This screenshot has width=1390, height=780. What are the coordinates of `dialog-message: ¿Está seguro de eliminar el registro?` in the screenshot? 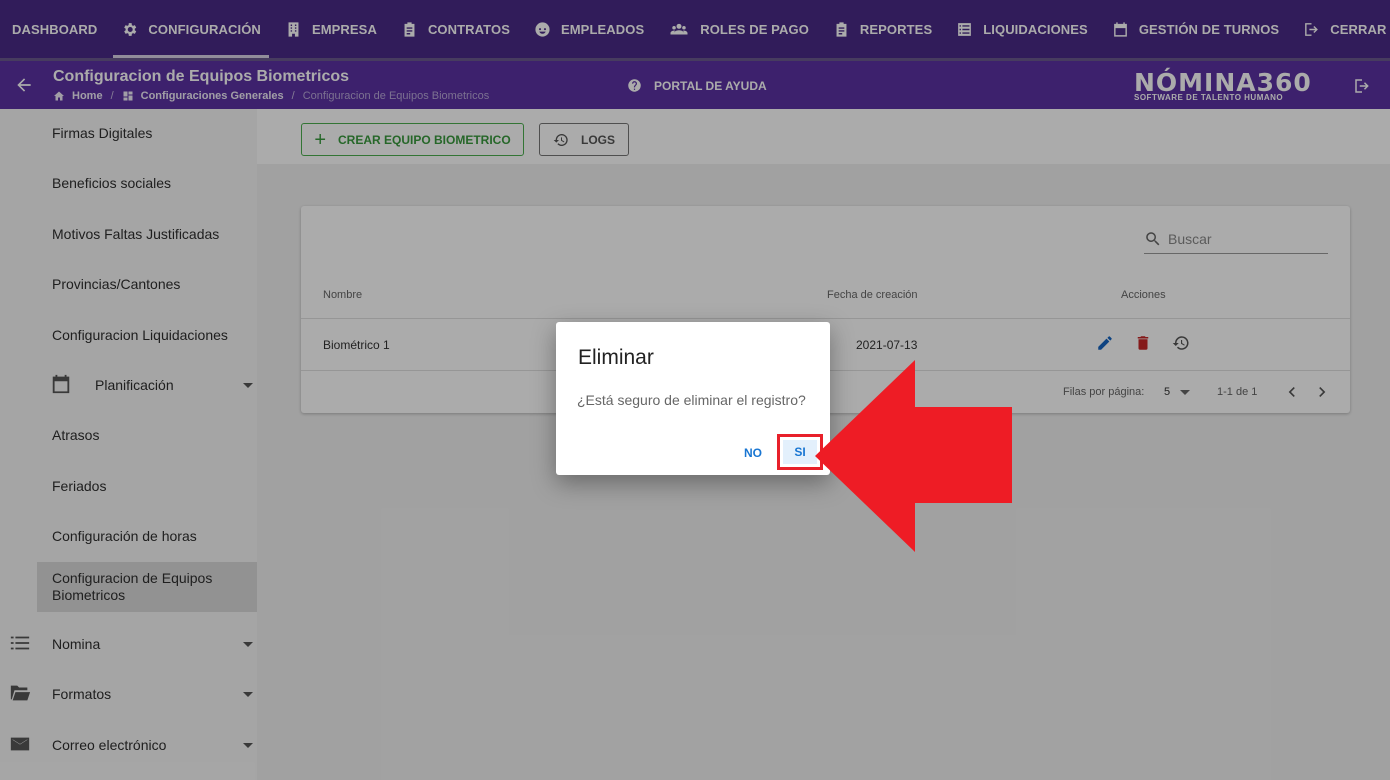 It's located at (691, 400).